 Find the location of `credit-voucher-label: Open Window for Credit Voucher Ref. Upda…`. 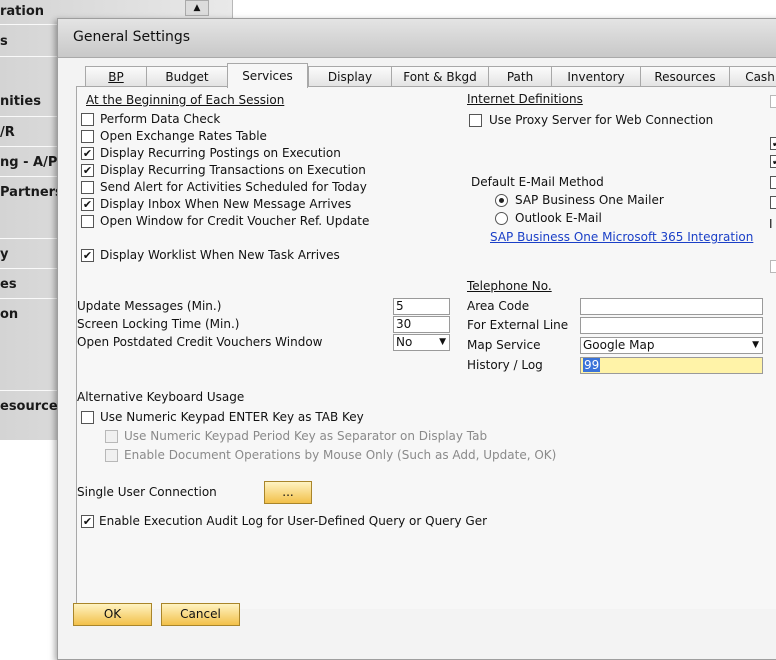

credit-voucher-label: Open Window for Credit Voucher Ref. Upda… is located at coordinates (235, 221).